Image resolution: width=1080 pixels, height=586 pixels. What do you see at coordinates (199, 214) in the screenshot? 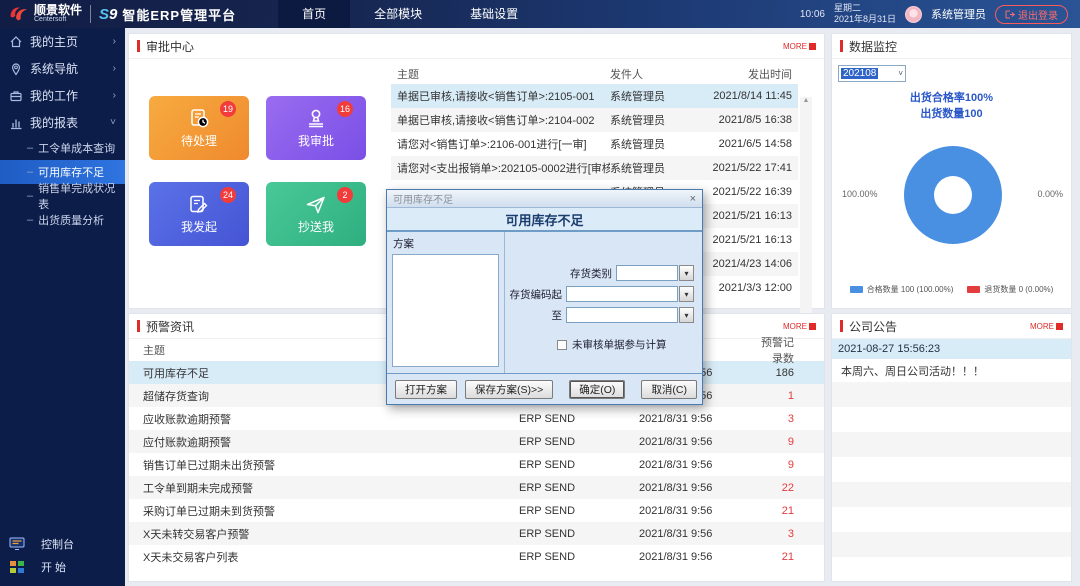
I see `approval-tile: 我发起 24` at bounding box center [199, 214].